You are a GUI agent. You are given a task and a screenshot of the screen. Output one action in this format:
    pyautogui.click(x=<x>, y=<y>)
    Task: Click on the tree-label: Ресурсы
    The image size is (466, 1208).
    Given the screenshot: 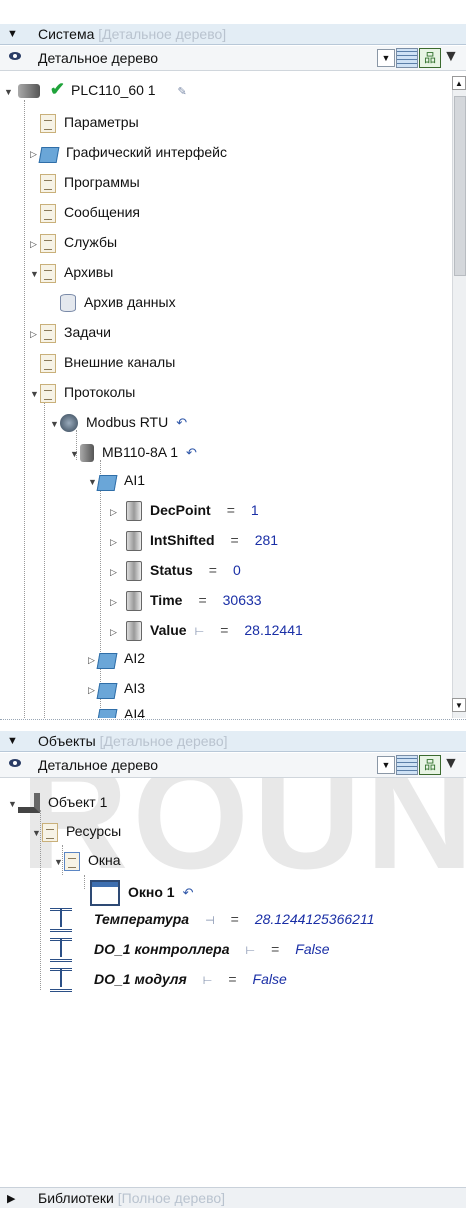 What is the action you would take?
    pyautogui.click(x=94, y=831)
    